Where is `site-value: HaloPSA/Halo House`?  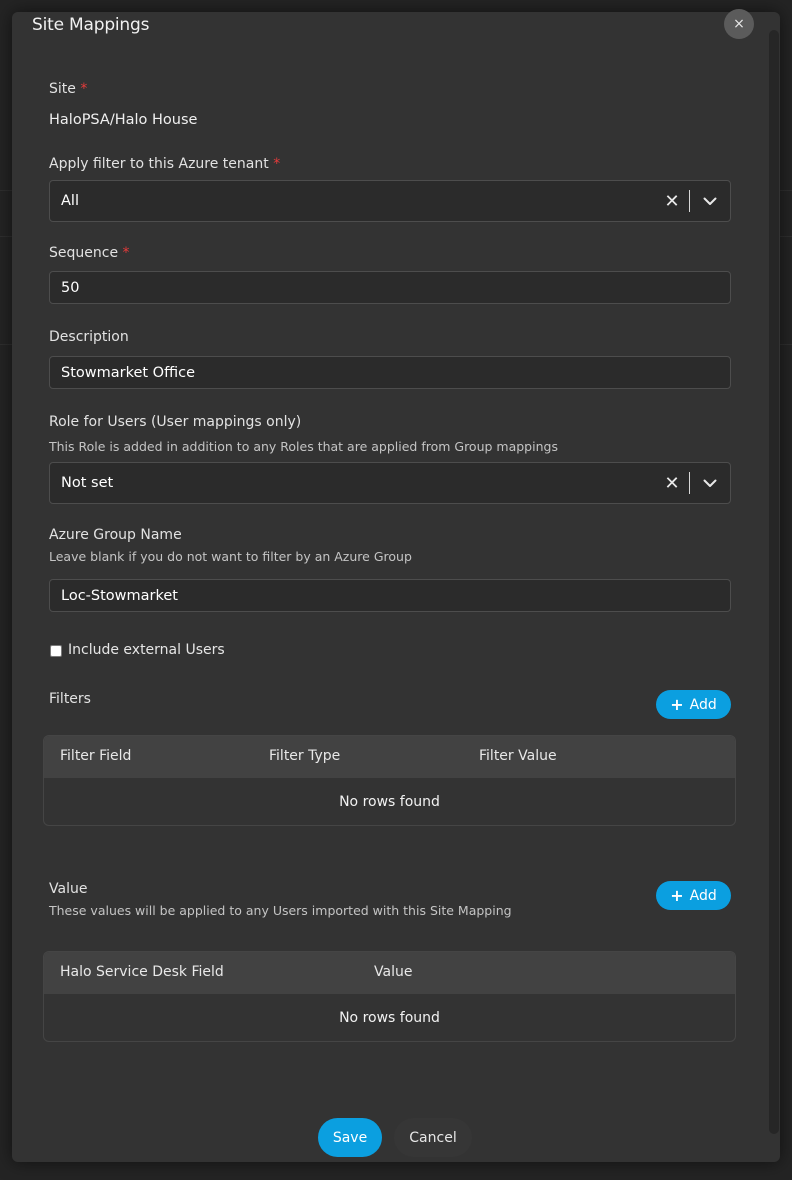 site-value: HaloPSA/Halo House is located at coordinates (123, 120).